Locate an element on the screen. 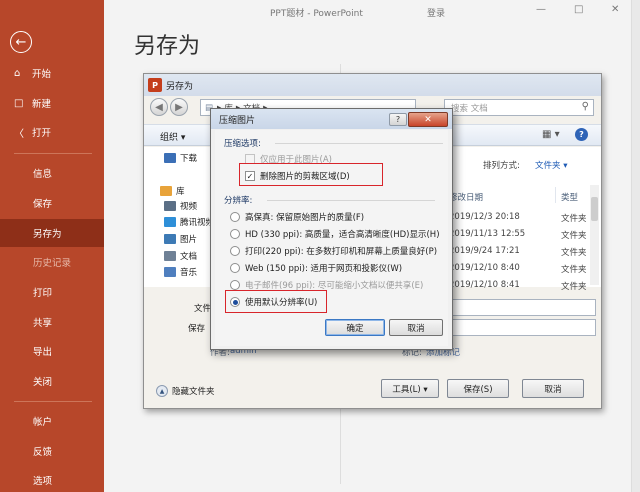 This screenshot has width=640, height=492. sidebar-item-history: 历史记录 is located at coordinates (52, 262).